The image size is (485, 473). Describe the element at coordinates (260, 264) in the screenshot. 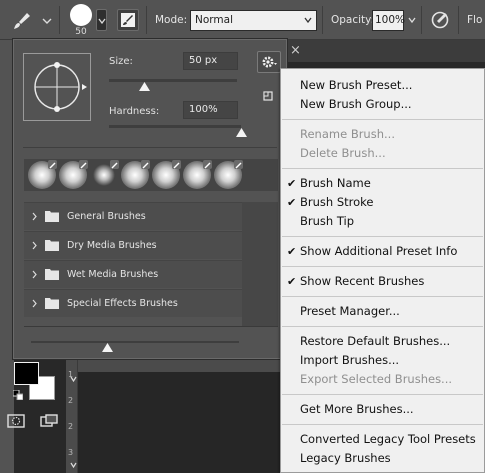

I see `folder-list-scrollbar` at that location.